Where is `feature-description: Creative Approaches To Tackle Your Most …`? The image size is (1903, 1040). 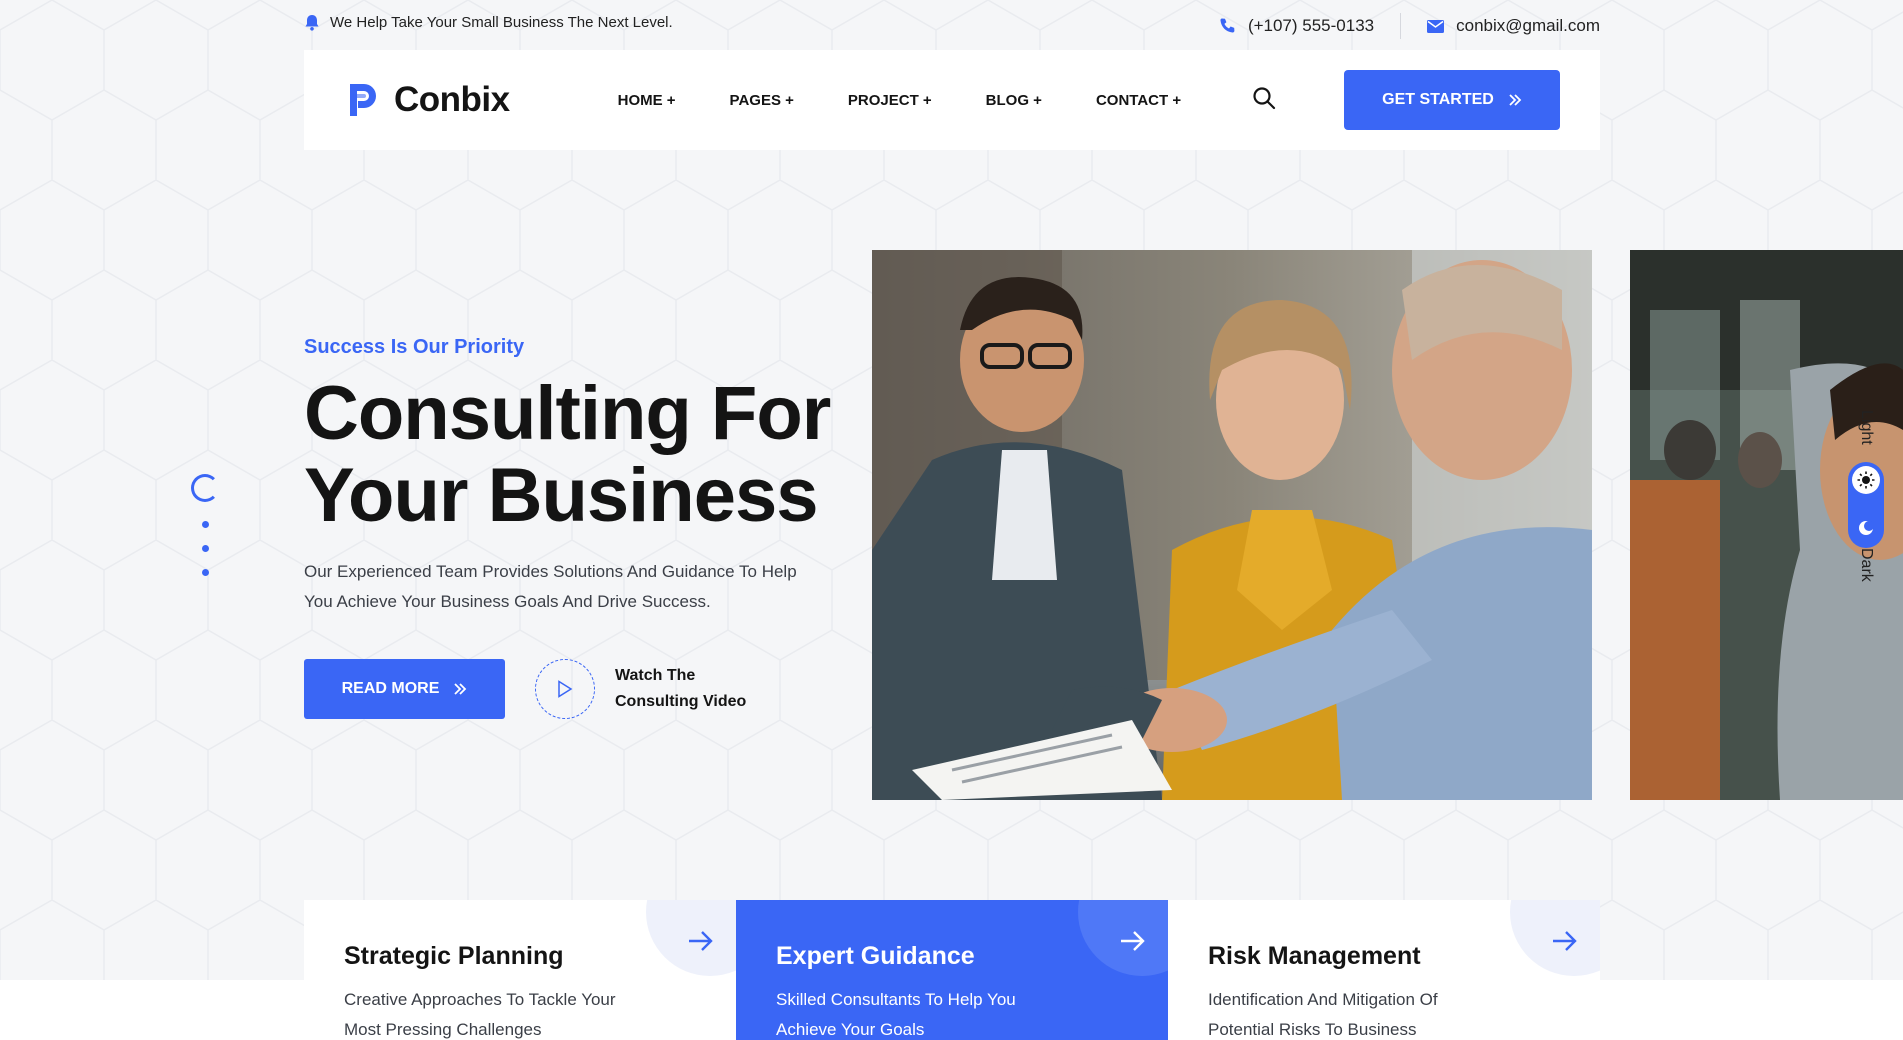 feature-description: Creative Approaches To Tackle Your Most … is located at coordinates (494, 1012).